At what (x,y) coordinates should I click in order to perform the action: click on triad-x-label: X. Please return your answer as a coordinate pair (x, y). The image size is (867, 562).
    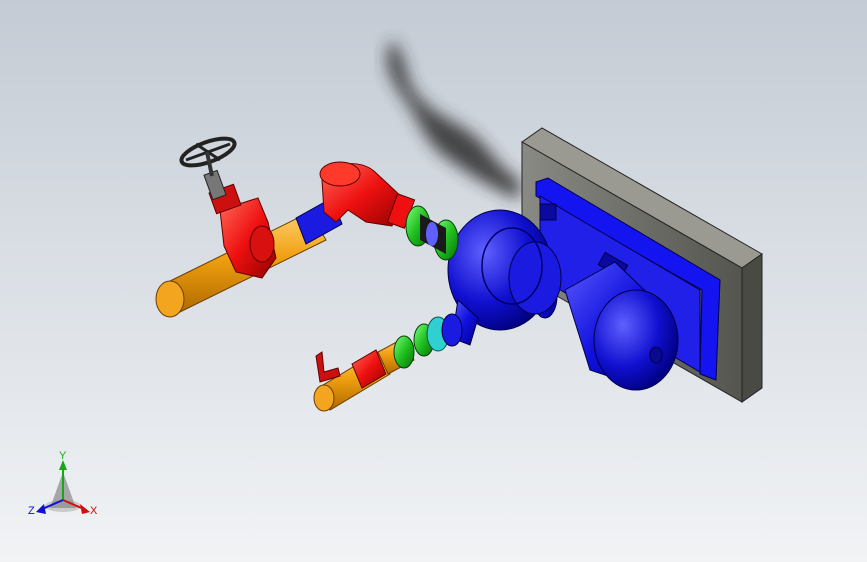
    Looking at the image, I should click on (94, 511).